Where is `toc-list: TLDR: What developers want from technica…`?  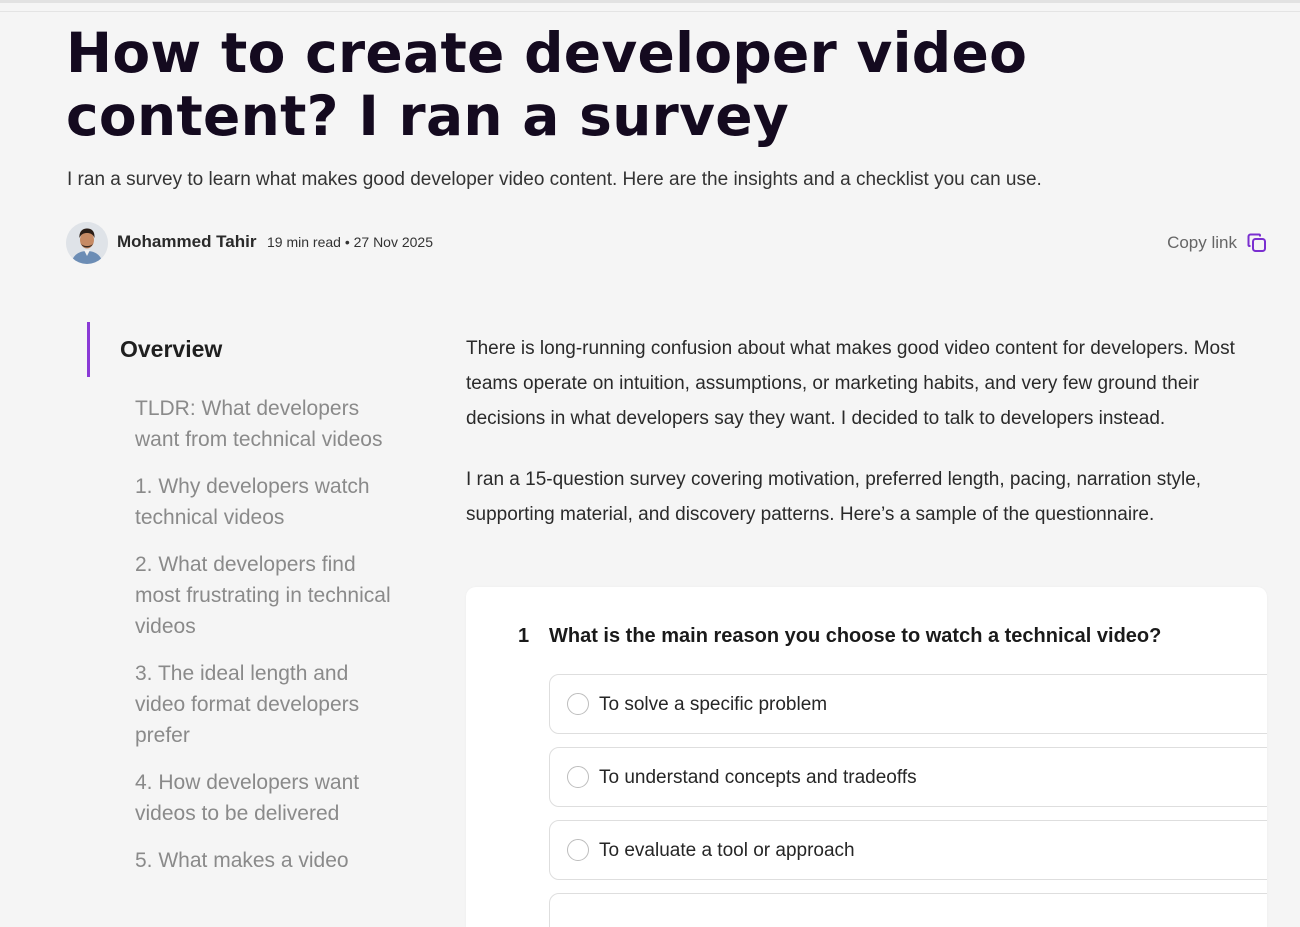
toc-list: TLDR: What developers want from technica… is located at coordinates (239, 634).